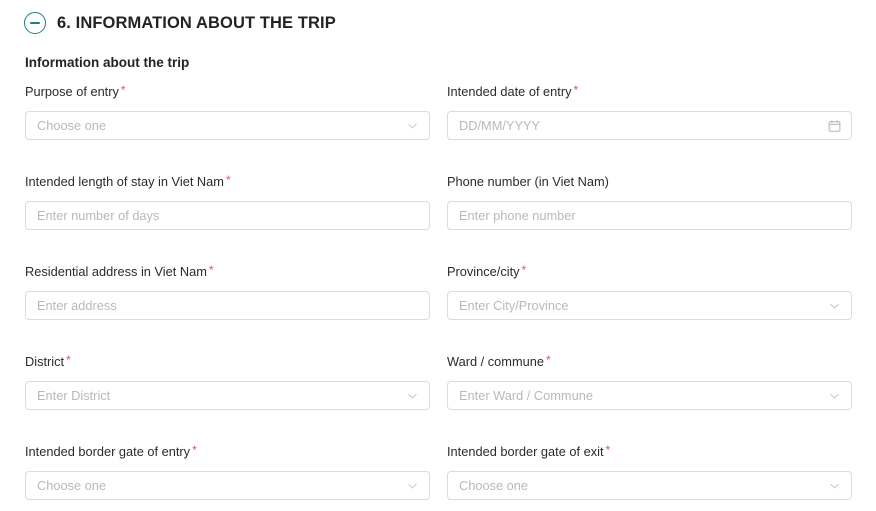  I want to click on minus-circle-icon, so click(35, 23).